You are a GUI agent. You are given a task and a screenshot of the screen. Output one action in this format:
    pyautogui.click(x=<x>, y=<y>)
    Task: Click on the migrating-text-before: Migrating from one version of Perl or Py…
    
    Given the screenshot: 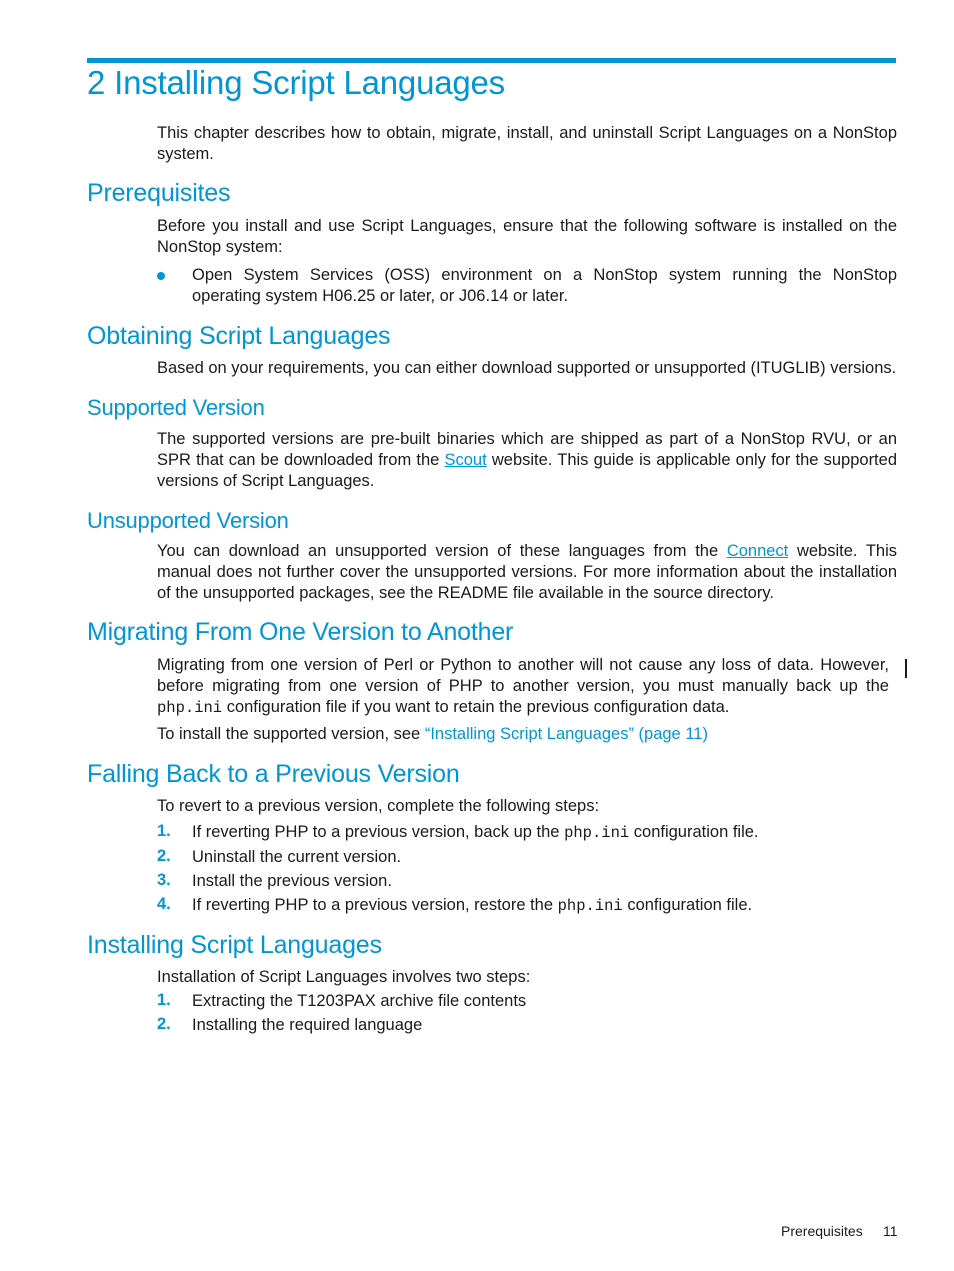 What is the action you would take?
    pyautogui.click(x=523, y=675)
    